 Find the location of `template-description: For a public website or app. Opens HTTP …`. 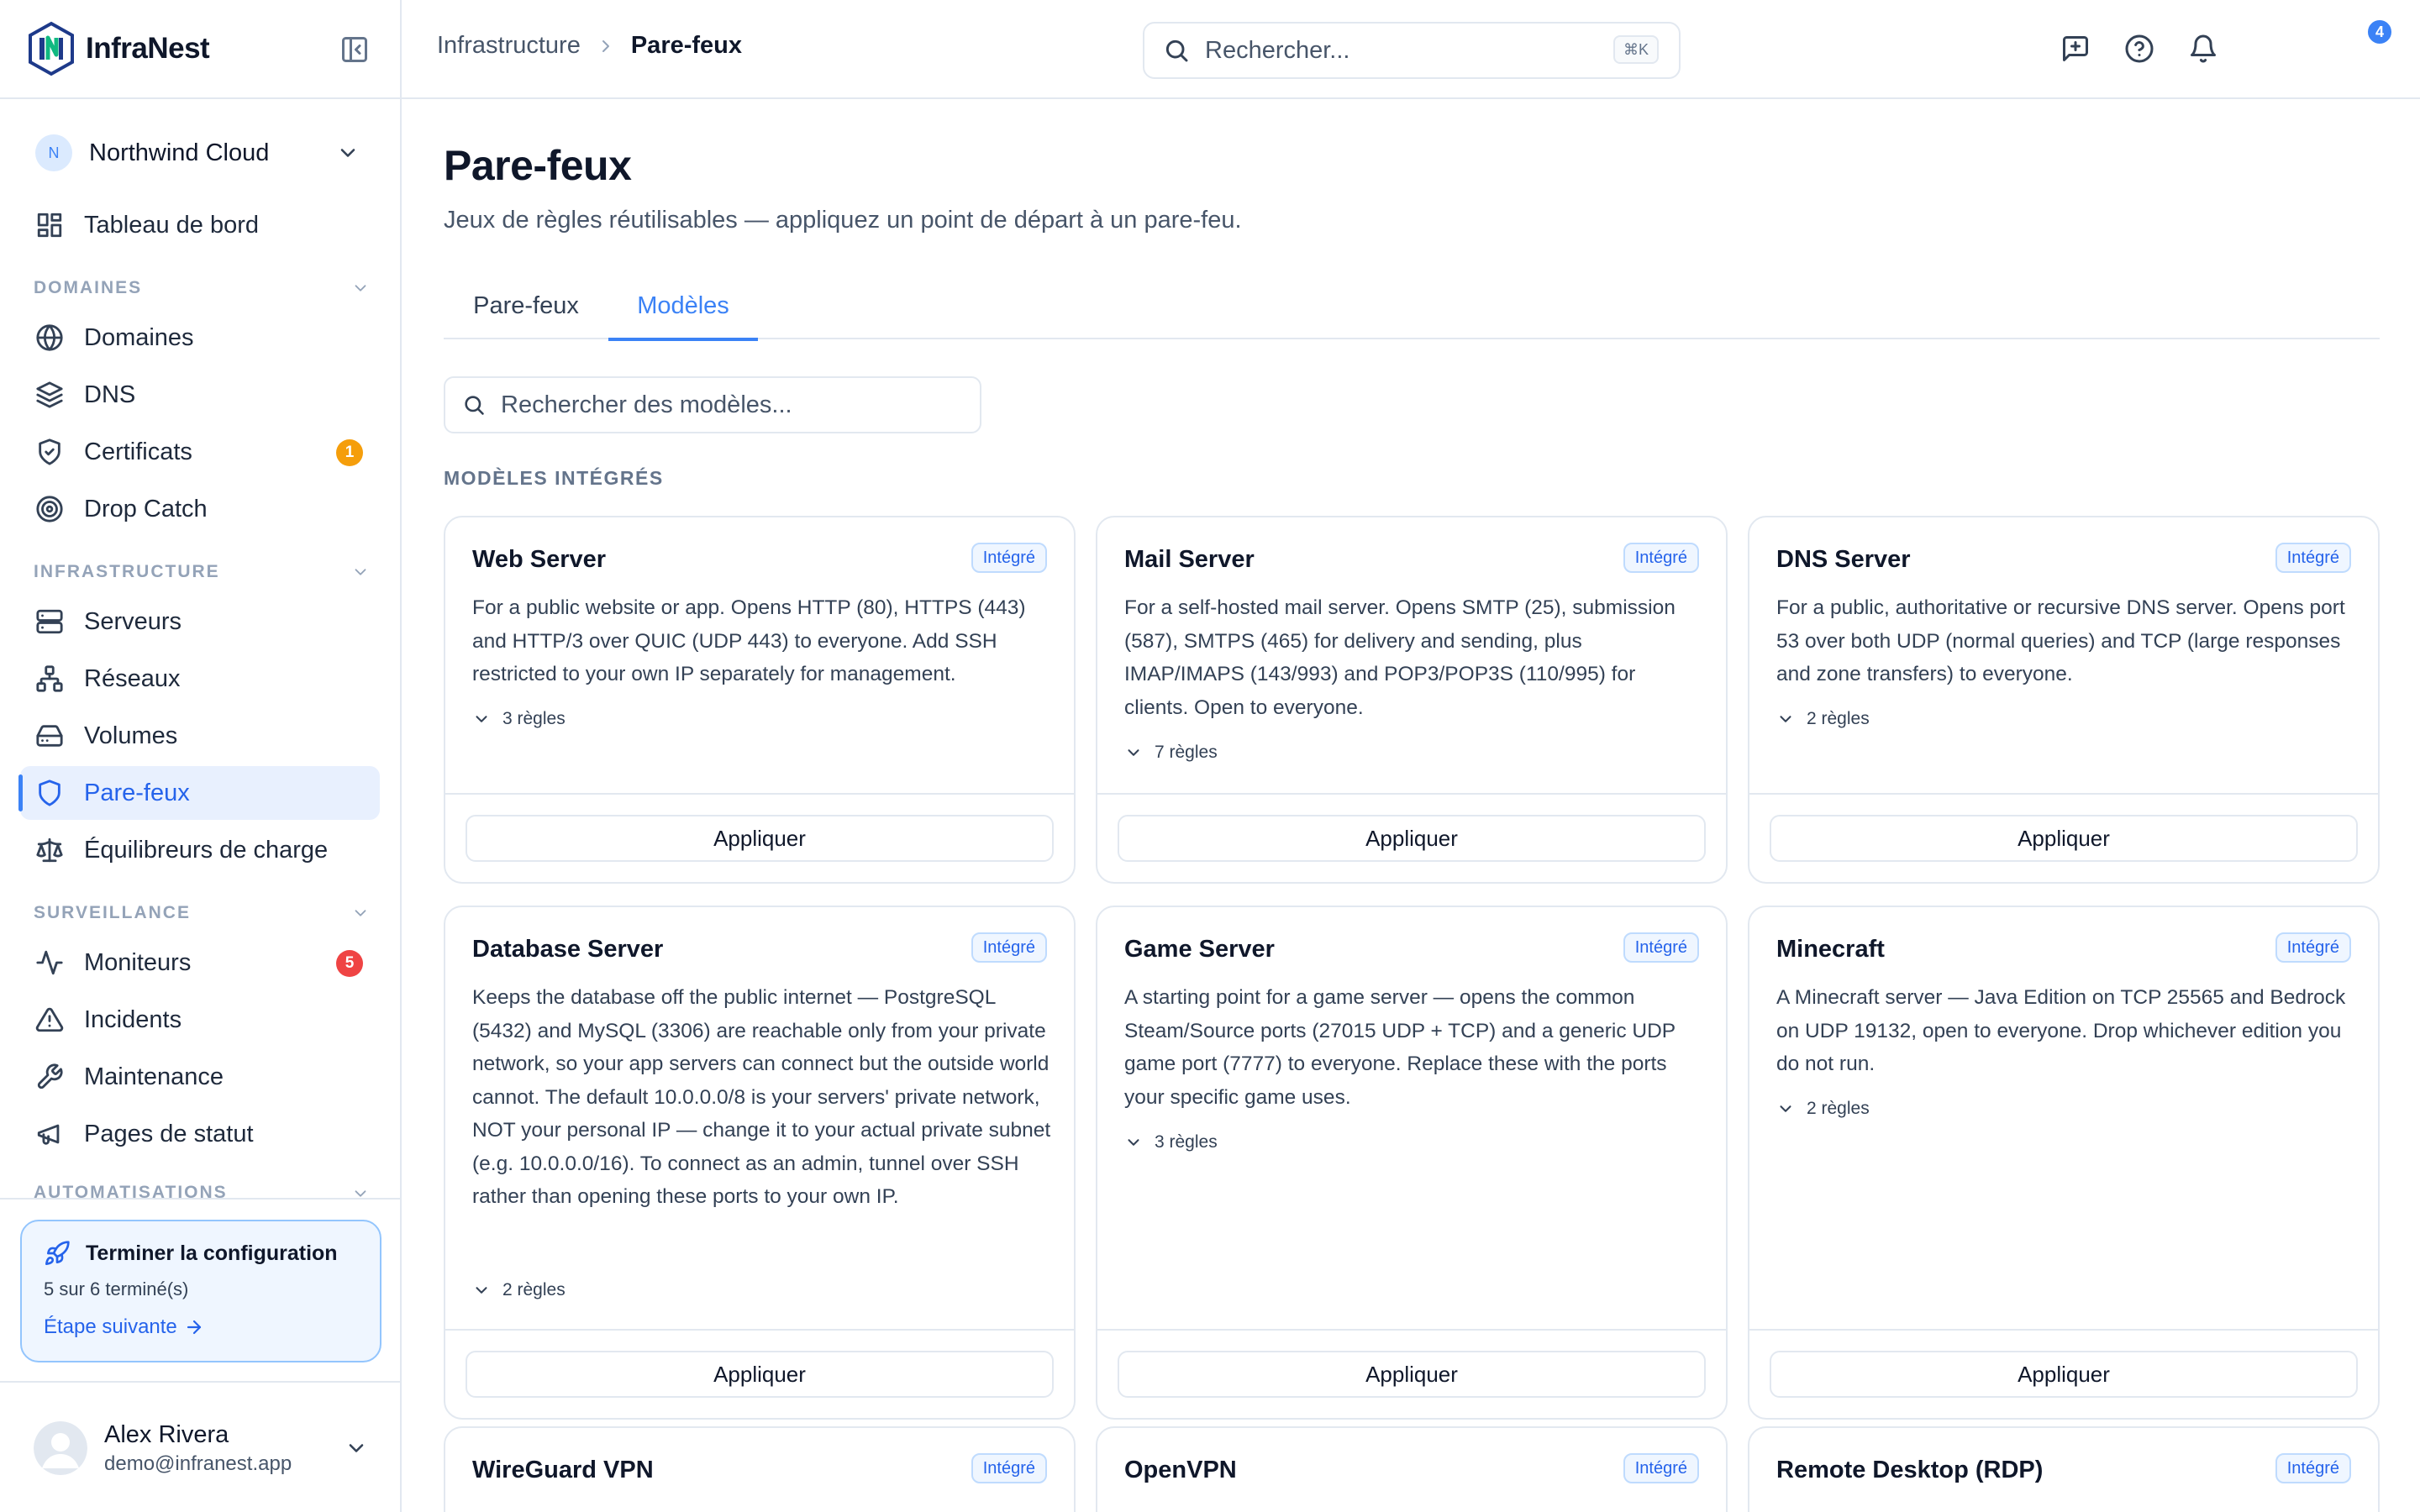

template-description: For a public website or app. Opens HTTP … is located at coordinates (749, 640).